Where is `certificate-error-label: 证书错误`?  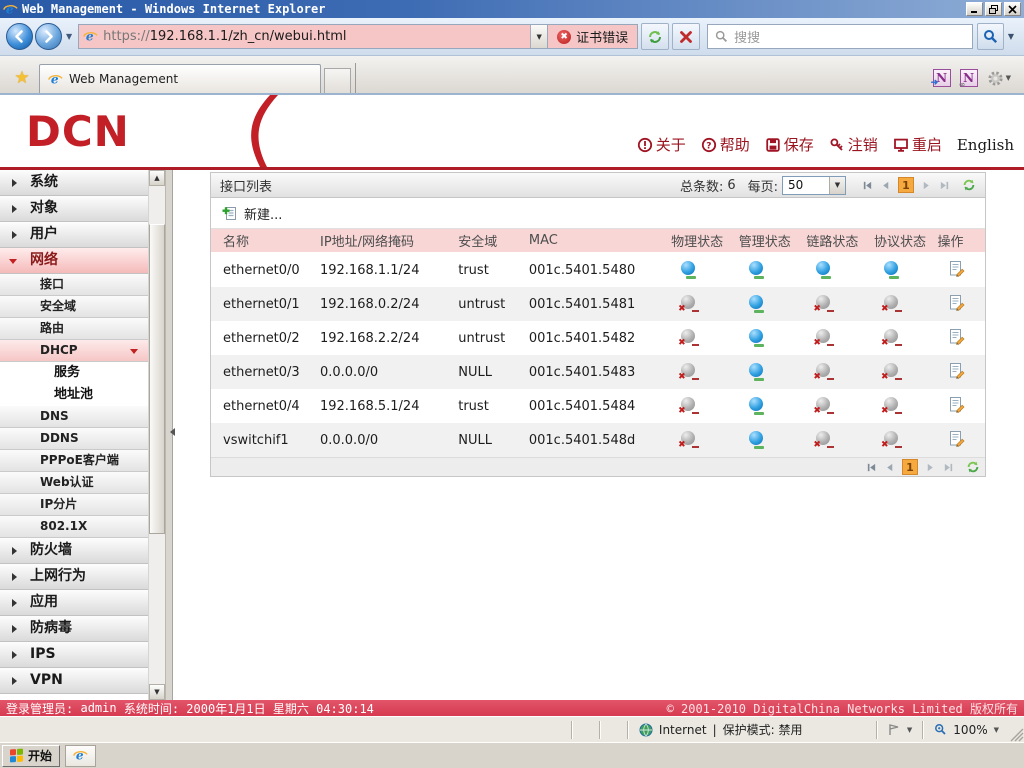 certificate-error-label: 证书错误 is located at coordinates (602, 38).